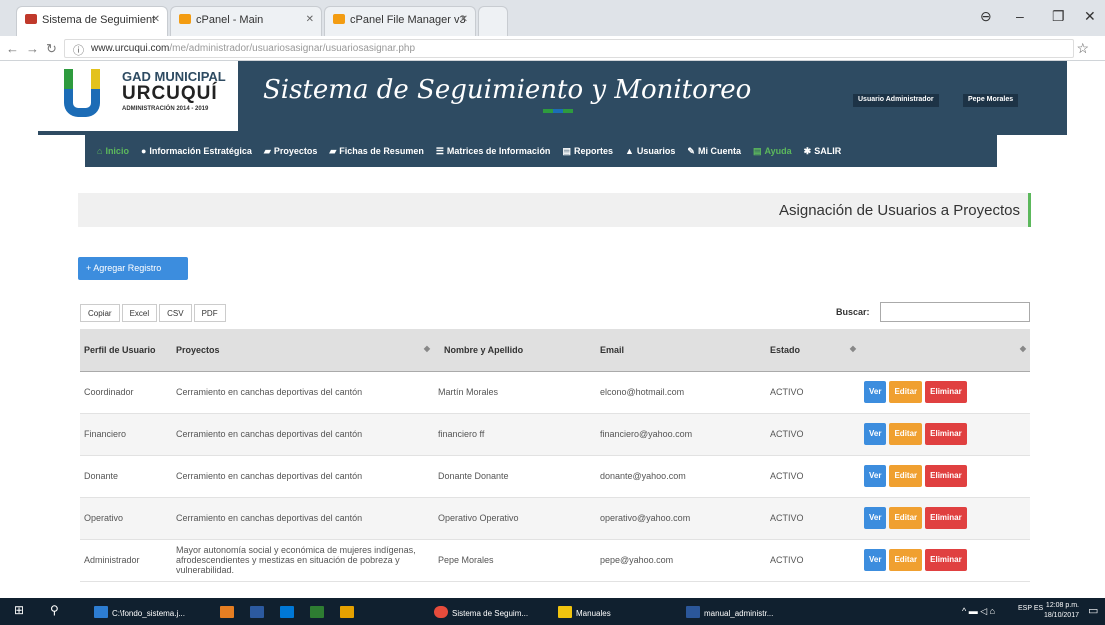 This screenshot has height=625, width=1105. I want to click on clock: 12:08 p.m. 18/10/2017, so click(1061, 611).